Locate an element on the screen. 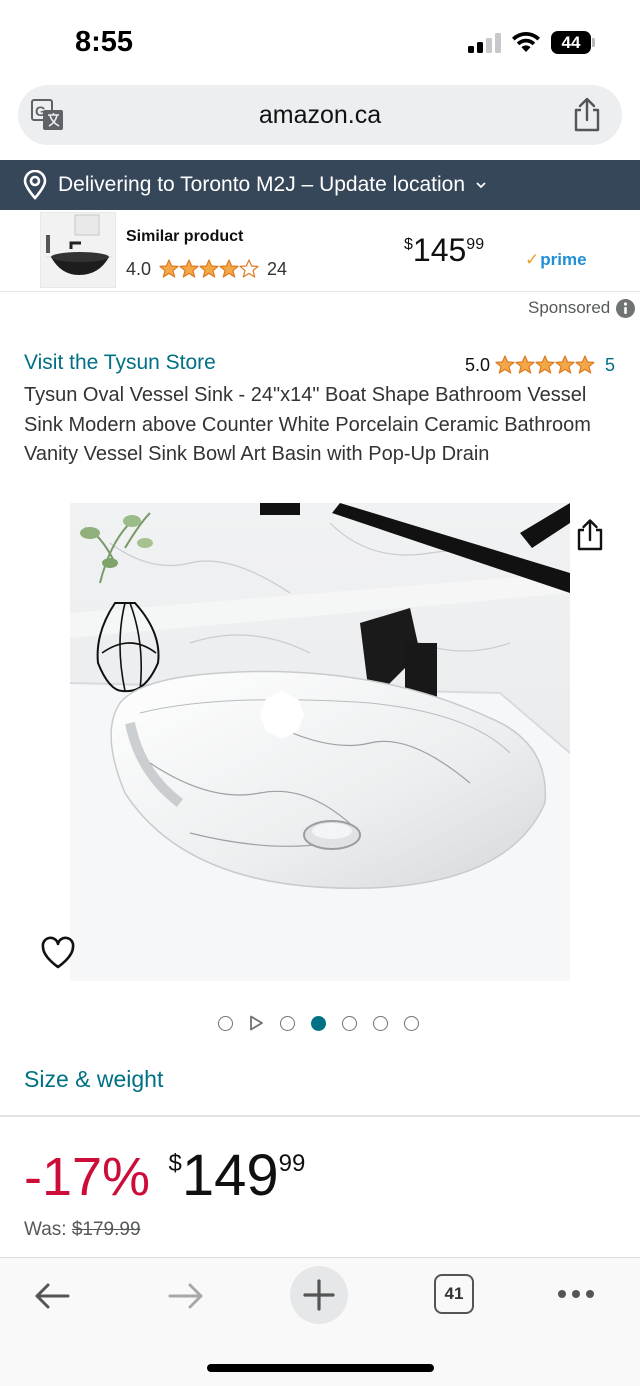 The height and width of the screenshot is (1386, 640). svg-text: G is located at coordinates (40, 111).